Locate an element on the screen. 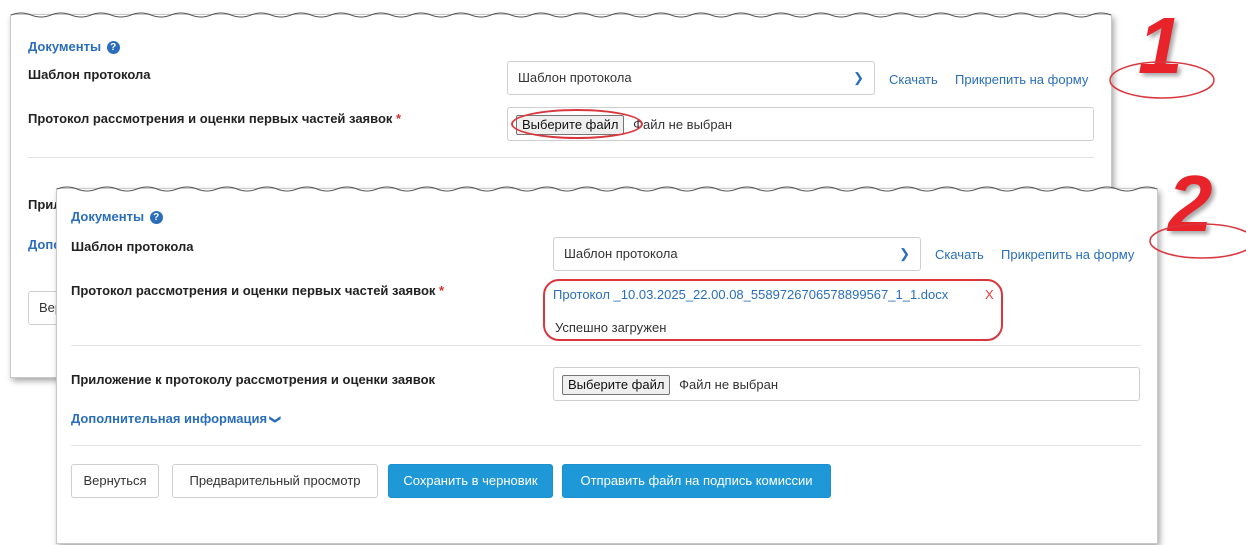 The image size is (1246, 545). preview-button: Предварительный просмотр is located at coordinates (275, 481).